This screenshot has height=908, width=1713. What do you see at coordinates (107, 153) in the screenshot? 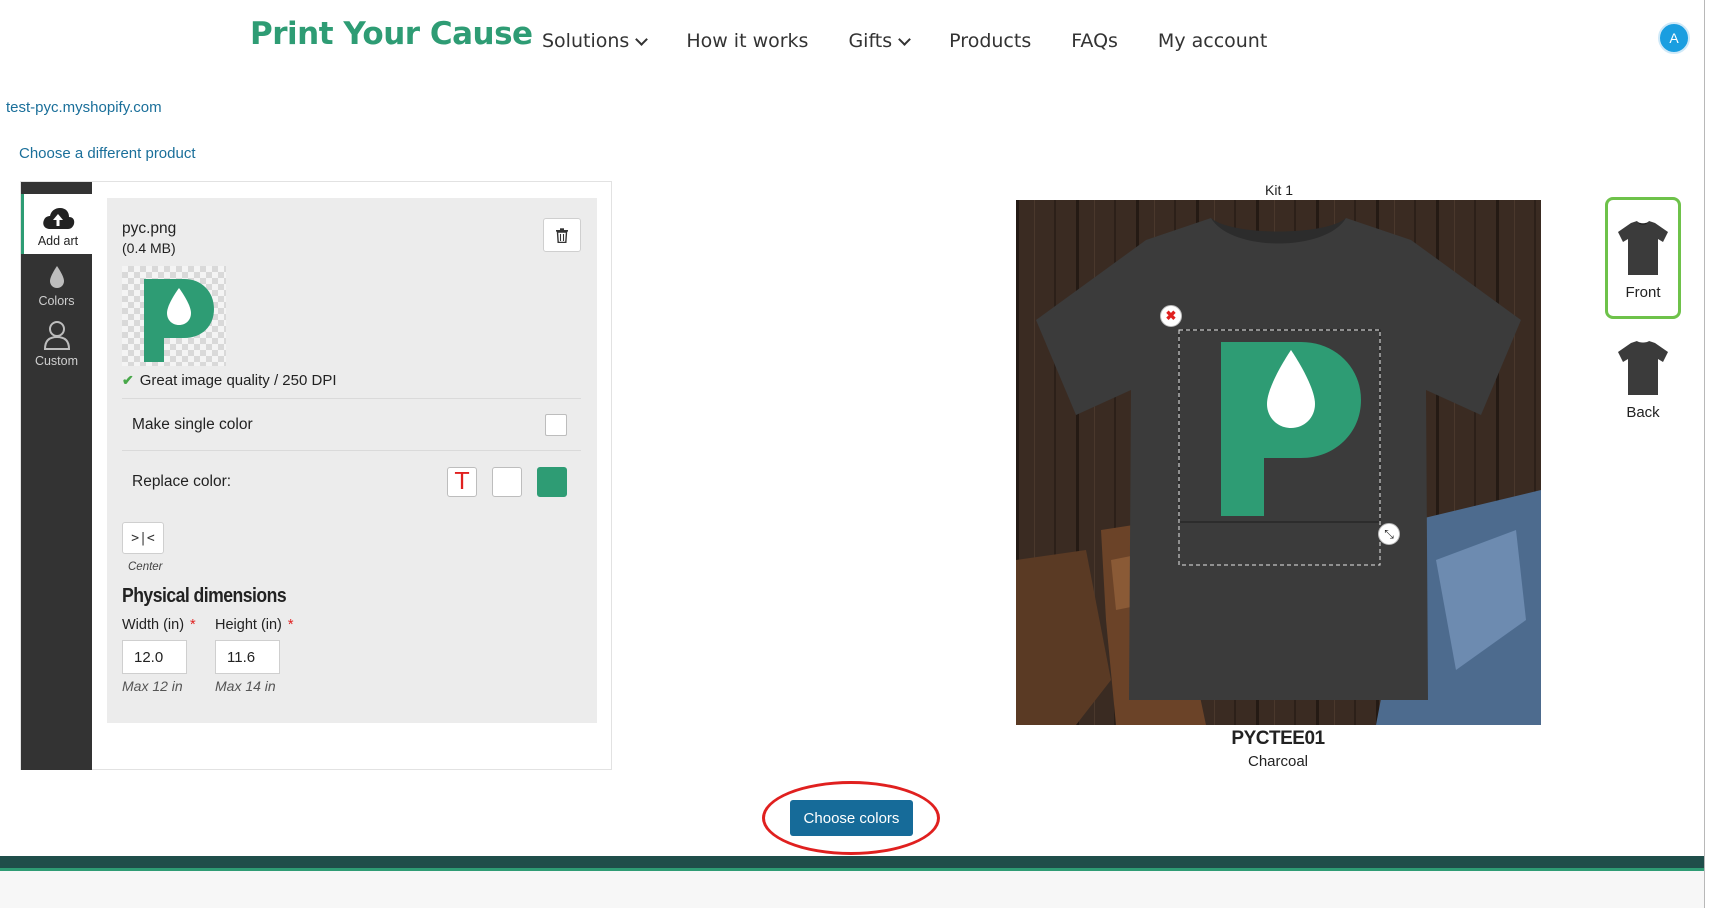
I see `choose-different-product-link: Choose a different product` at bounding box center [107, 153].